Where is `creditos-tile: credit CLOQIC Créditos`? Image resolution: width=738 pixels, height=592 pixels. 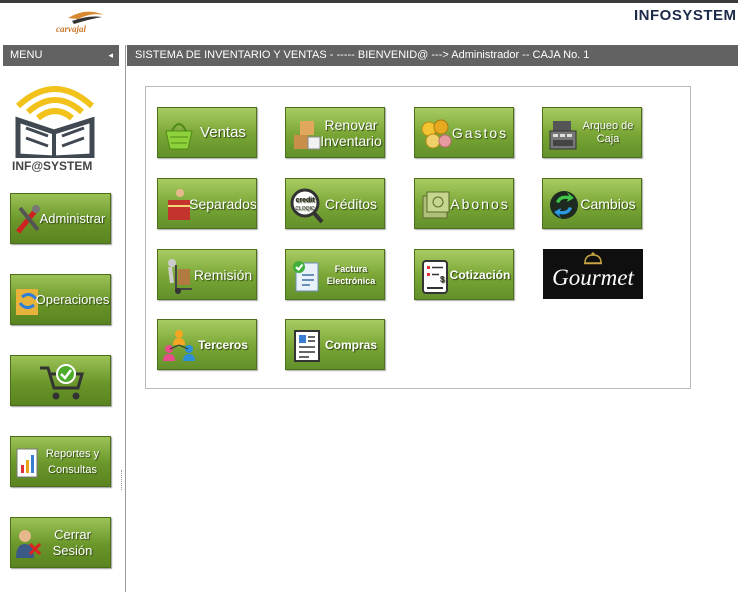 creditos-tile: credit CLOQIC Créditos is located at coordinates (335, 203).